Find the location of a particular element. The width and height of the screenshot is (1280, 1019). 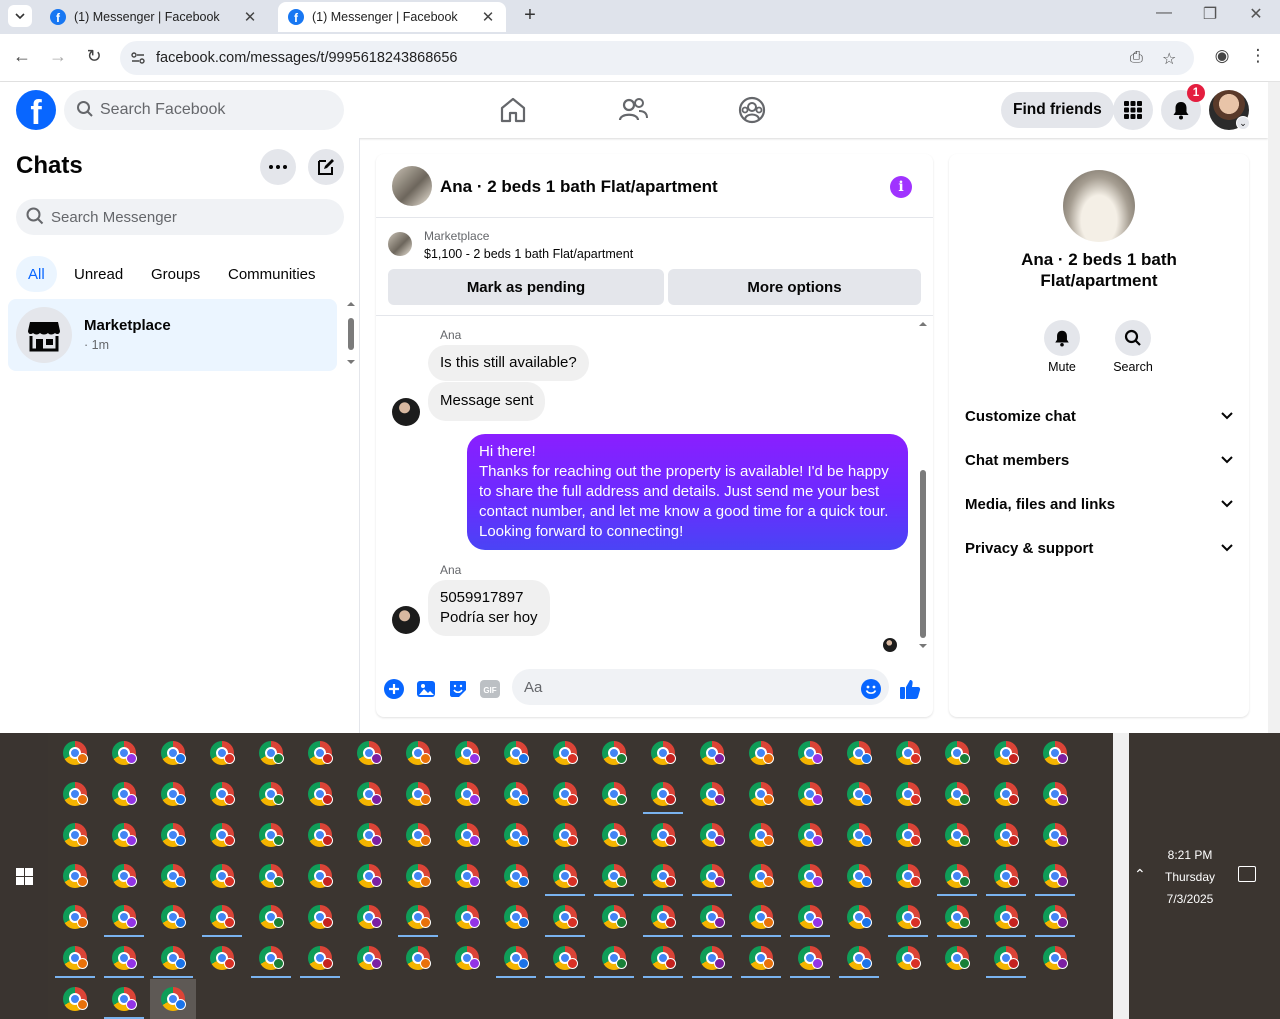

more-actions-button is located at coordinates (394, 689).